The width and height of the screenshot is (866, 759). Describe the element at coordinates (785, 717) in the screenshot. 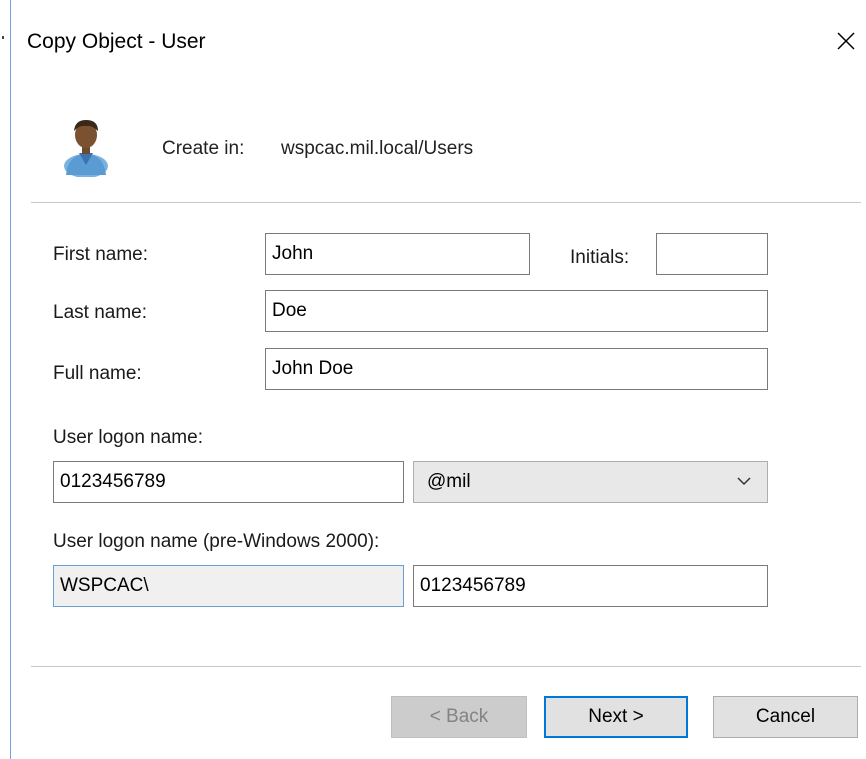

I see `cancel-button: Cancel` at that location.